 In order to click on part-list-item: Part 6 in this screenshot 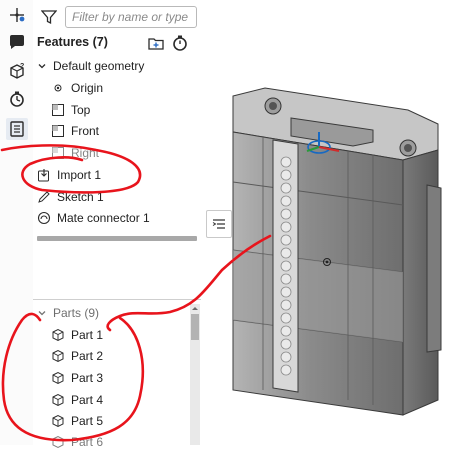, I will do `click(77, 442)`.